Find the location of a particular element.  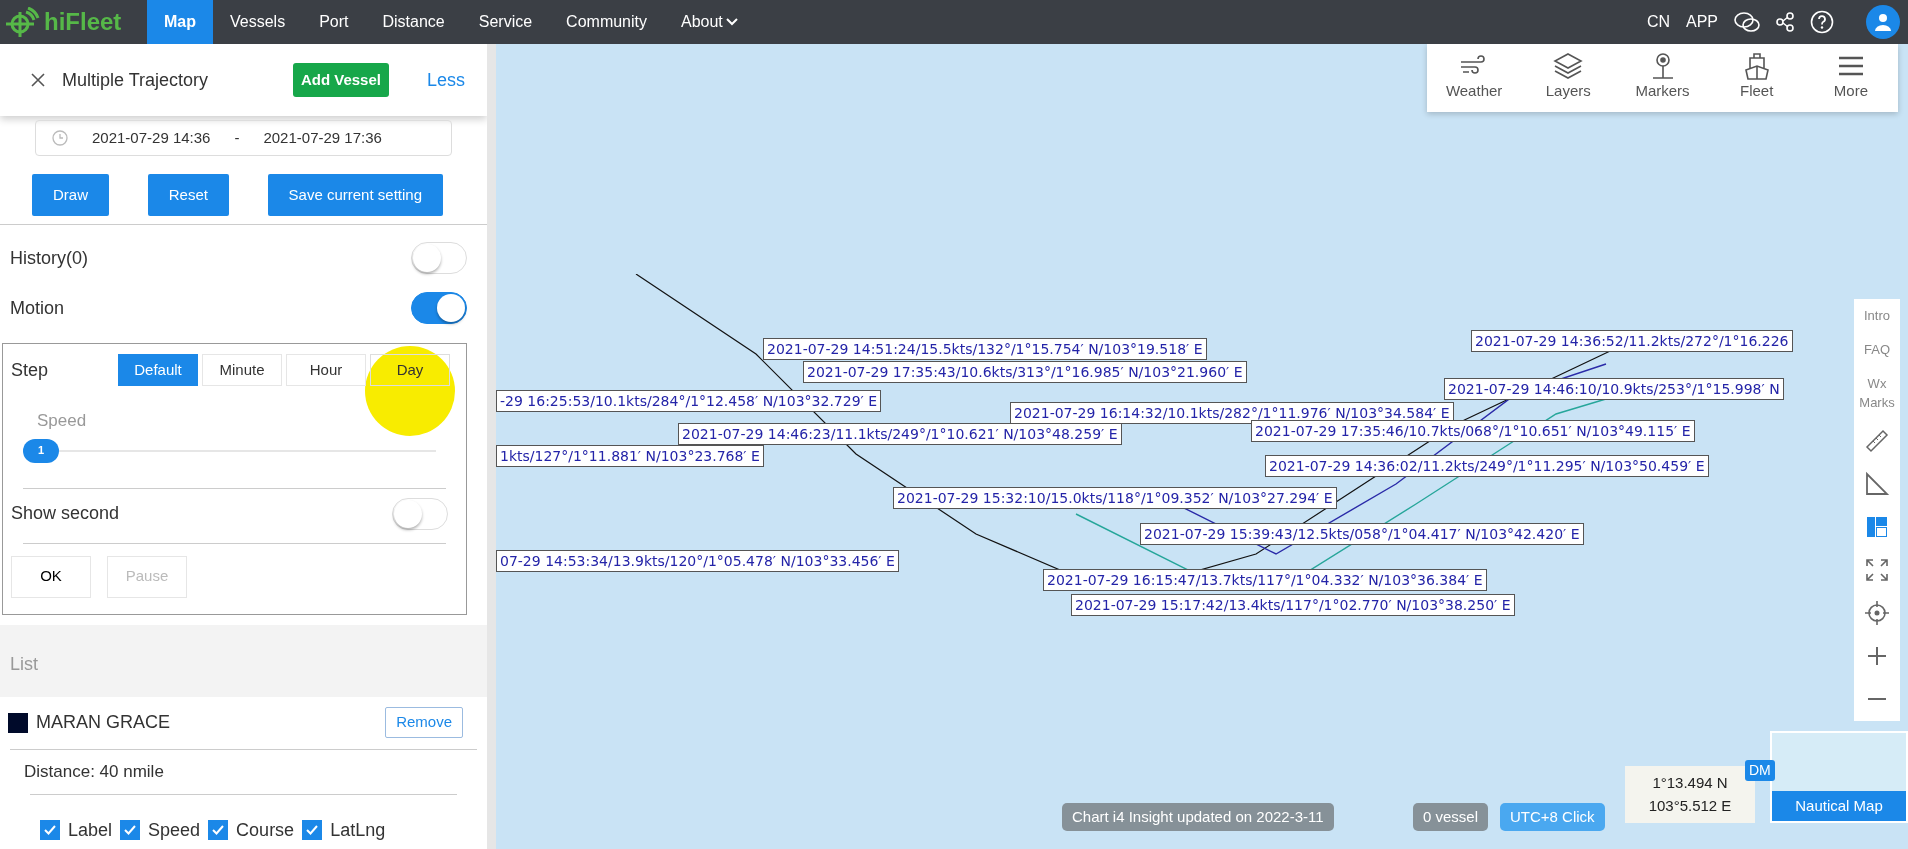

toolbar-button: More is located at coordinates (1850, 78).